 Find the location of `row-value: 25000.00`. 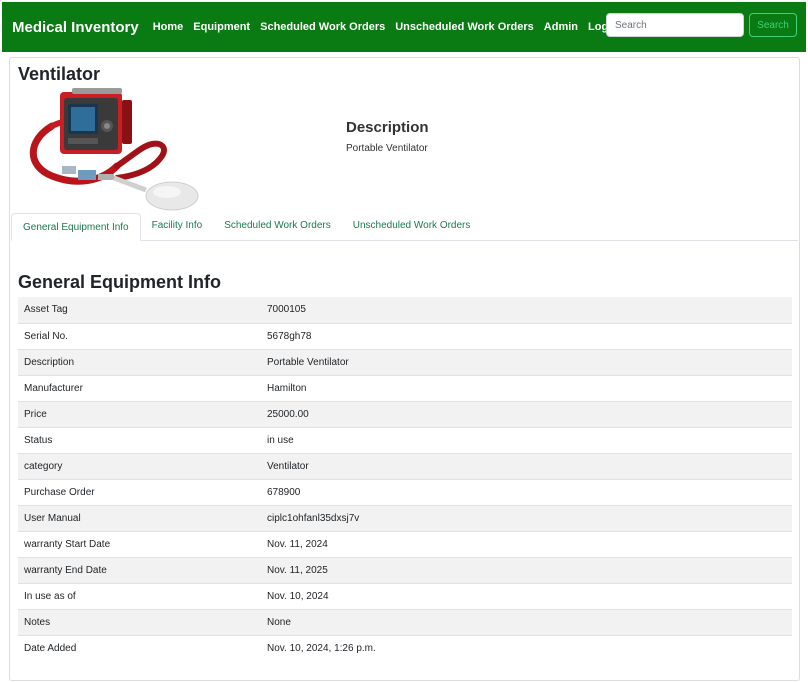

row-value: 25000.00 is located at coordinates (526, 413).